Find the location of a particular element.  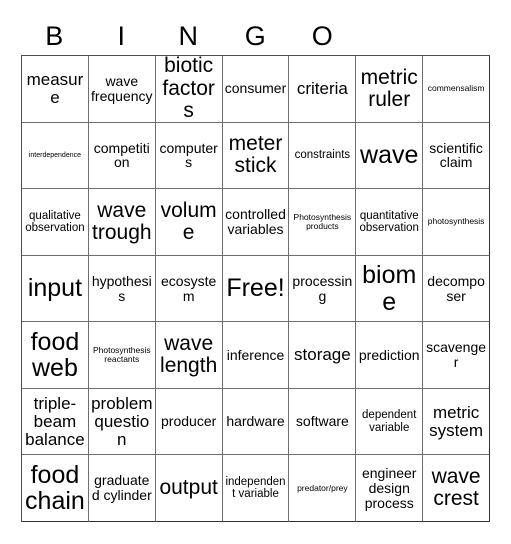

bingo-cell-label: wave is located at coordinates (389, 155).